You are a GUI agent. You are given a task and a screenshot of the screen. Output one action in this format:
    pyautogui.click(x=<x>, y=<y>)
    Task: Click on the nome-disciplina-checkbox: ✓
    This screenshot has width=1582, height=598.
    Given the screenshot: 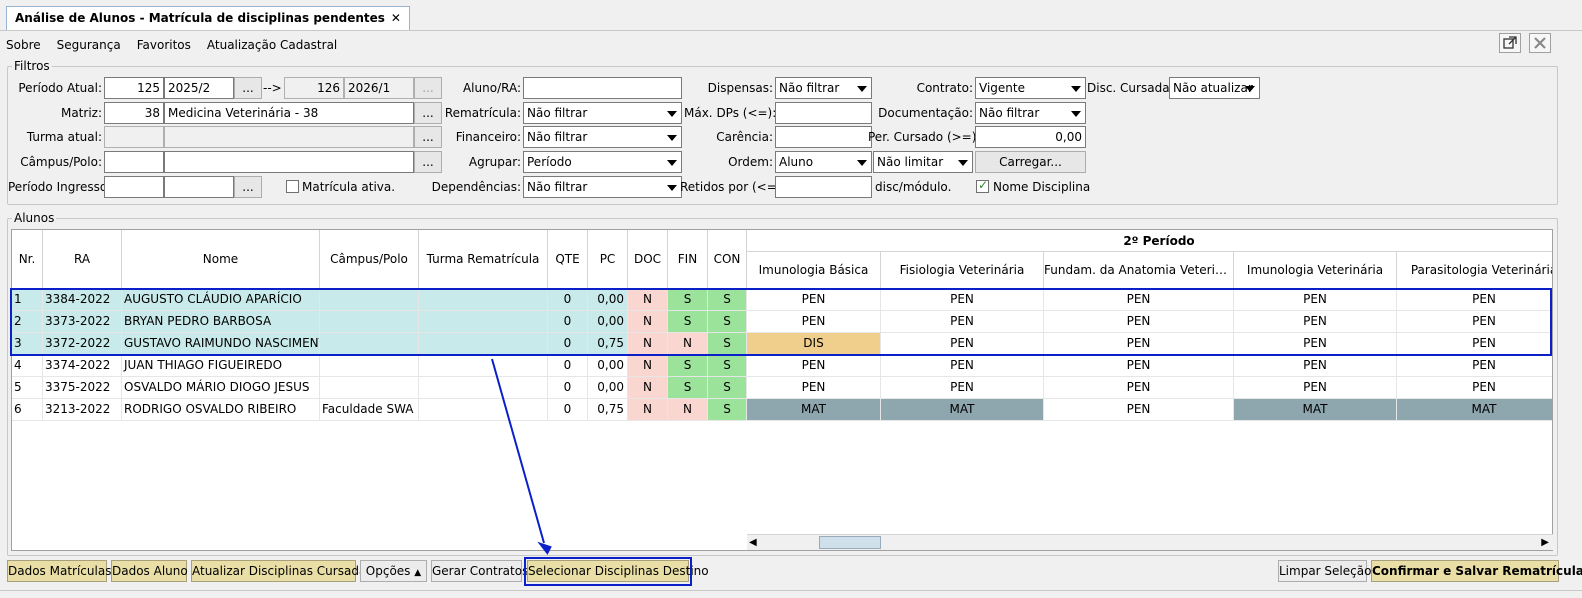 What is the action you would take?
    pyautogui.click(x=982, y=185)
    